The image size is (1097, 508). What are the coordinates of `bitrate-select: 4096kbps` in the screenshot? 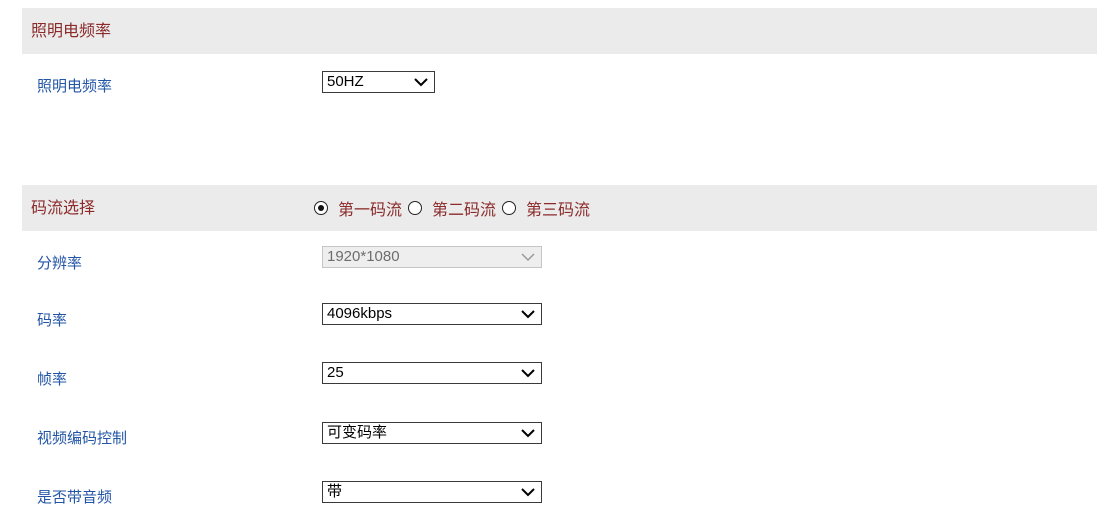 It's located at (432, 314).